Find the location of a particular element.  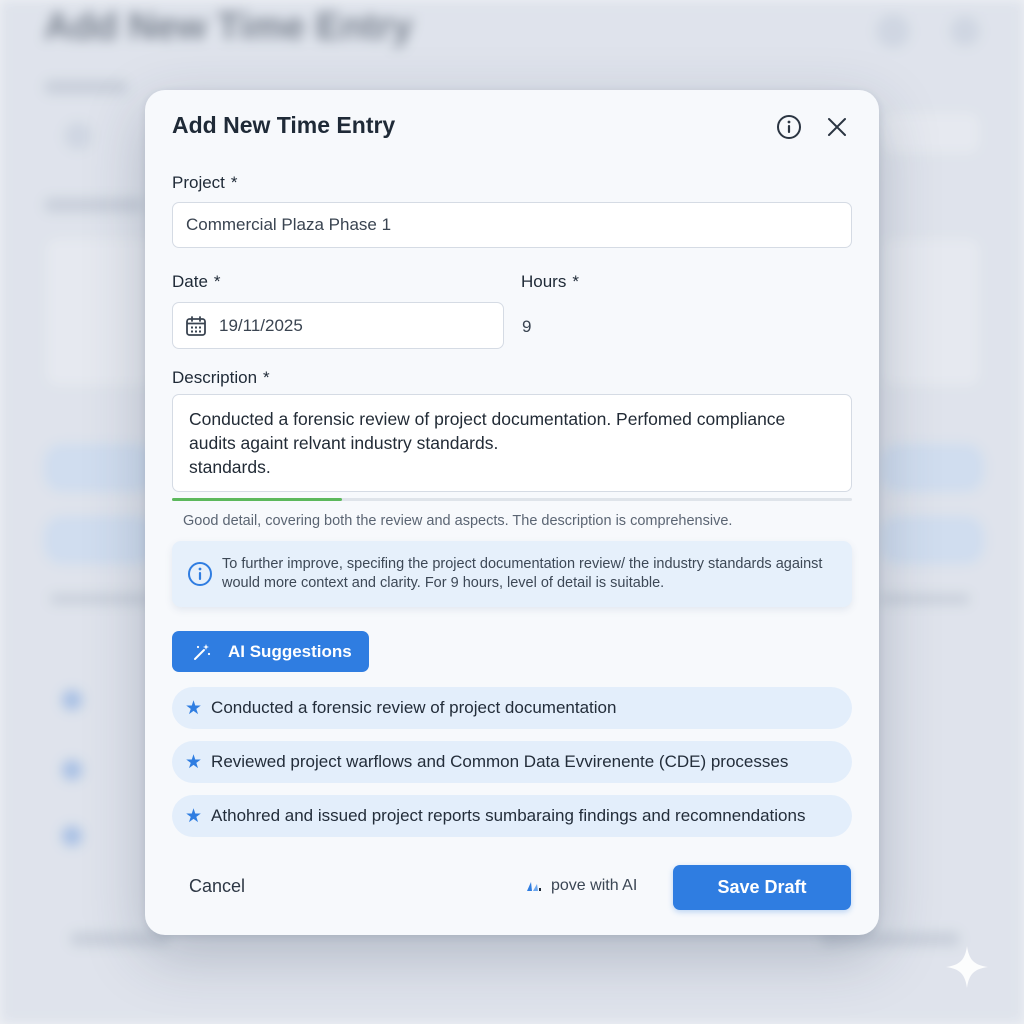

ai-suggestions-button: AI Suggestions is located at coordinates (270, 651).